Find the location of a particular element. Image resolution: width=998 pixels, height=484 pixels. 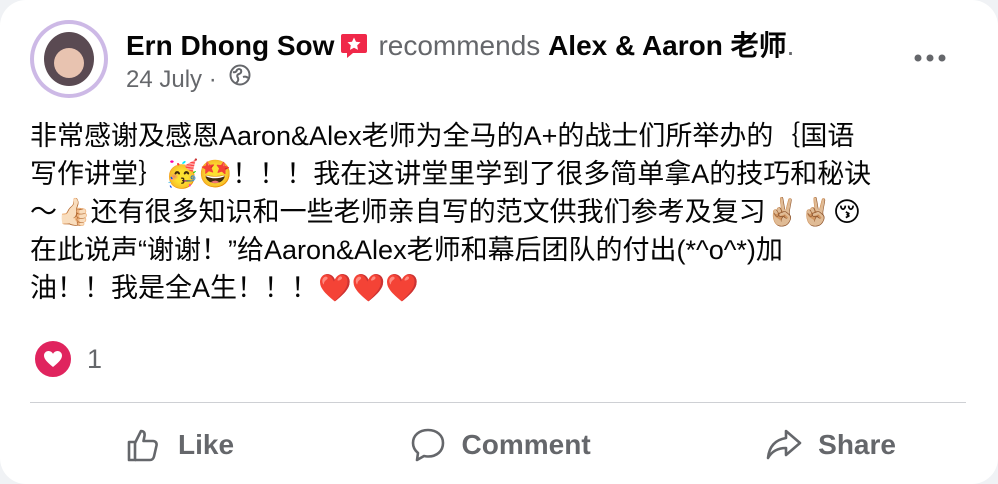

post-meta: 24 July · is located at coordinates (188, 79).